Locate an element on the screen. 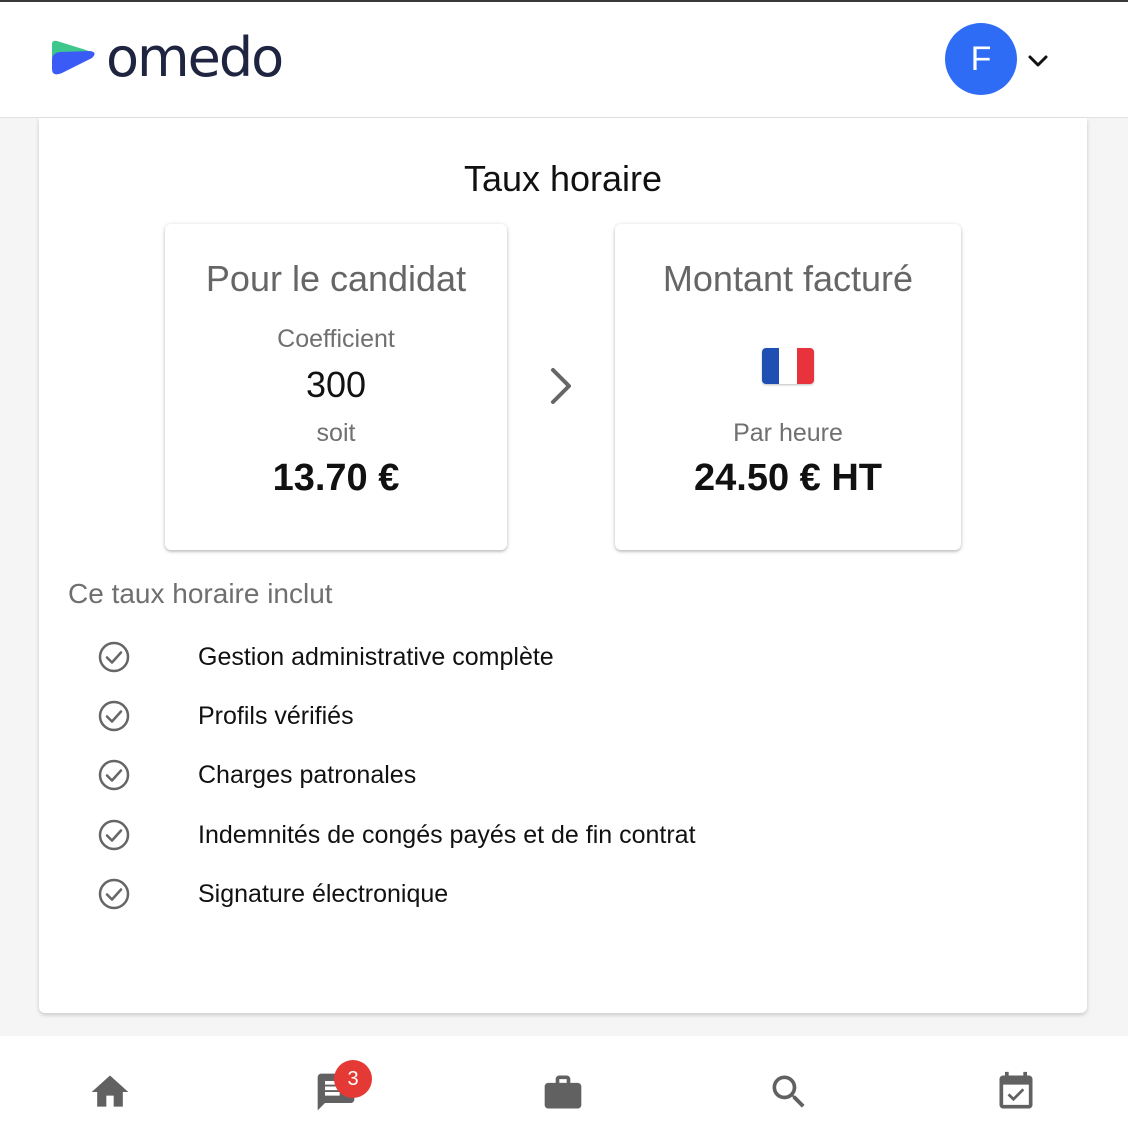 The width and height of the screenshot is (1128, 1134). nav-search is located at coordinates (789, 1092).